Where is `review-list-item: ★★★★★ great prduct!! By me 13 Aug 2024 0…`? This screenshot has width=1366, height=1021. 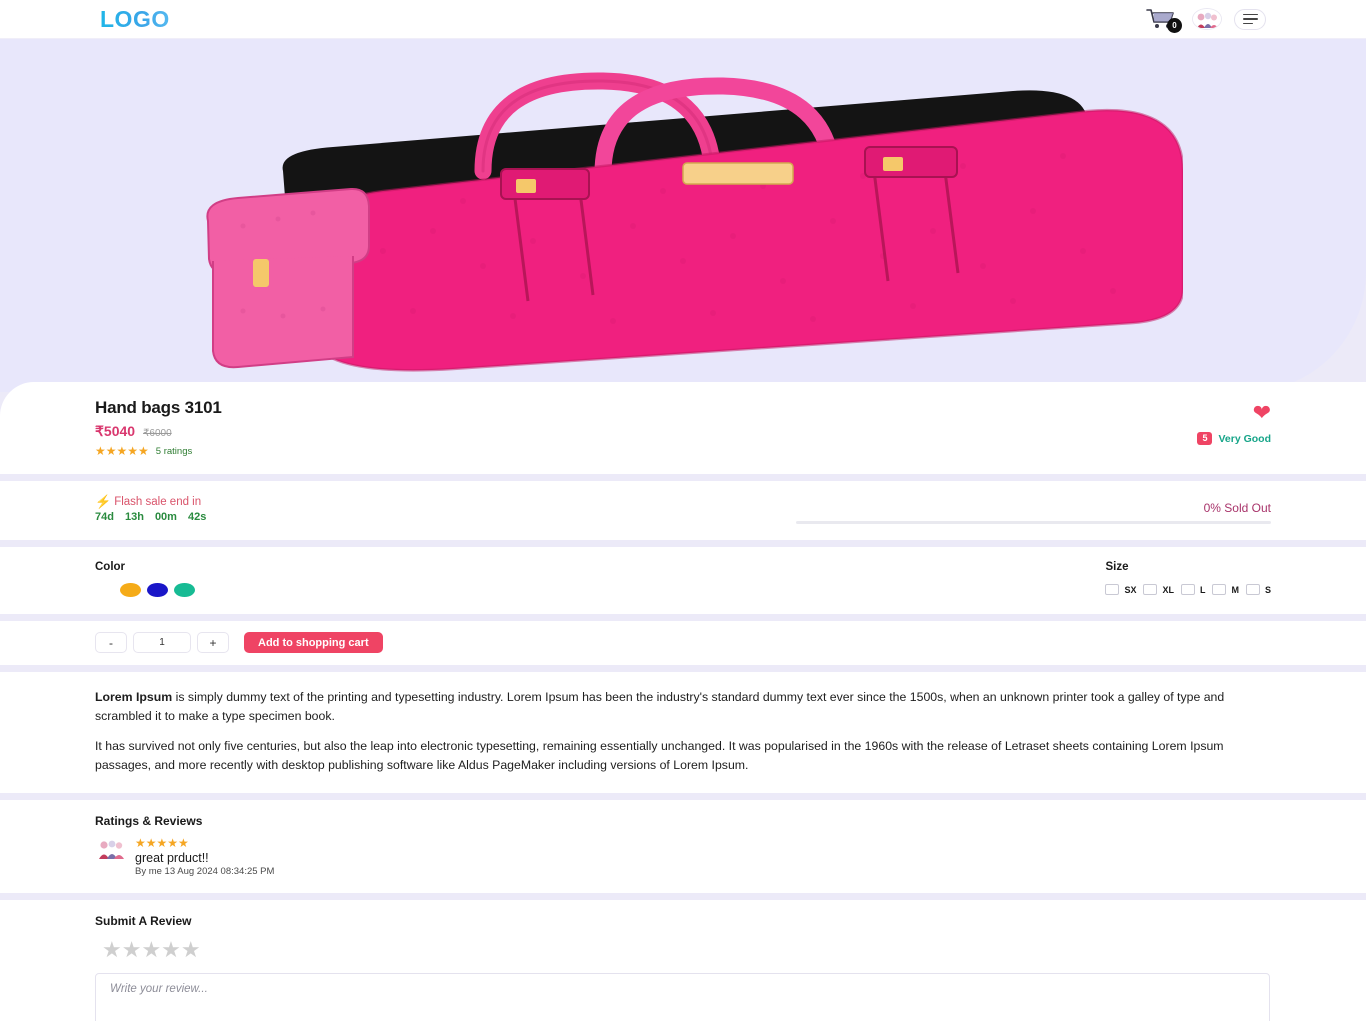 review-list-item: ★★★★★ great prduct!! By me 13 Aug 2024 0… is located at coordinates (683, 856).